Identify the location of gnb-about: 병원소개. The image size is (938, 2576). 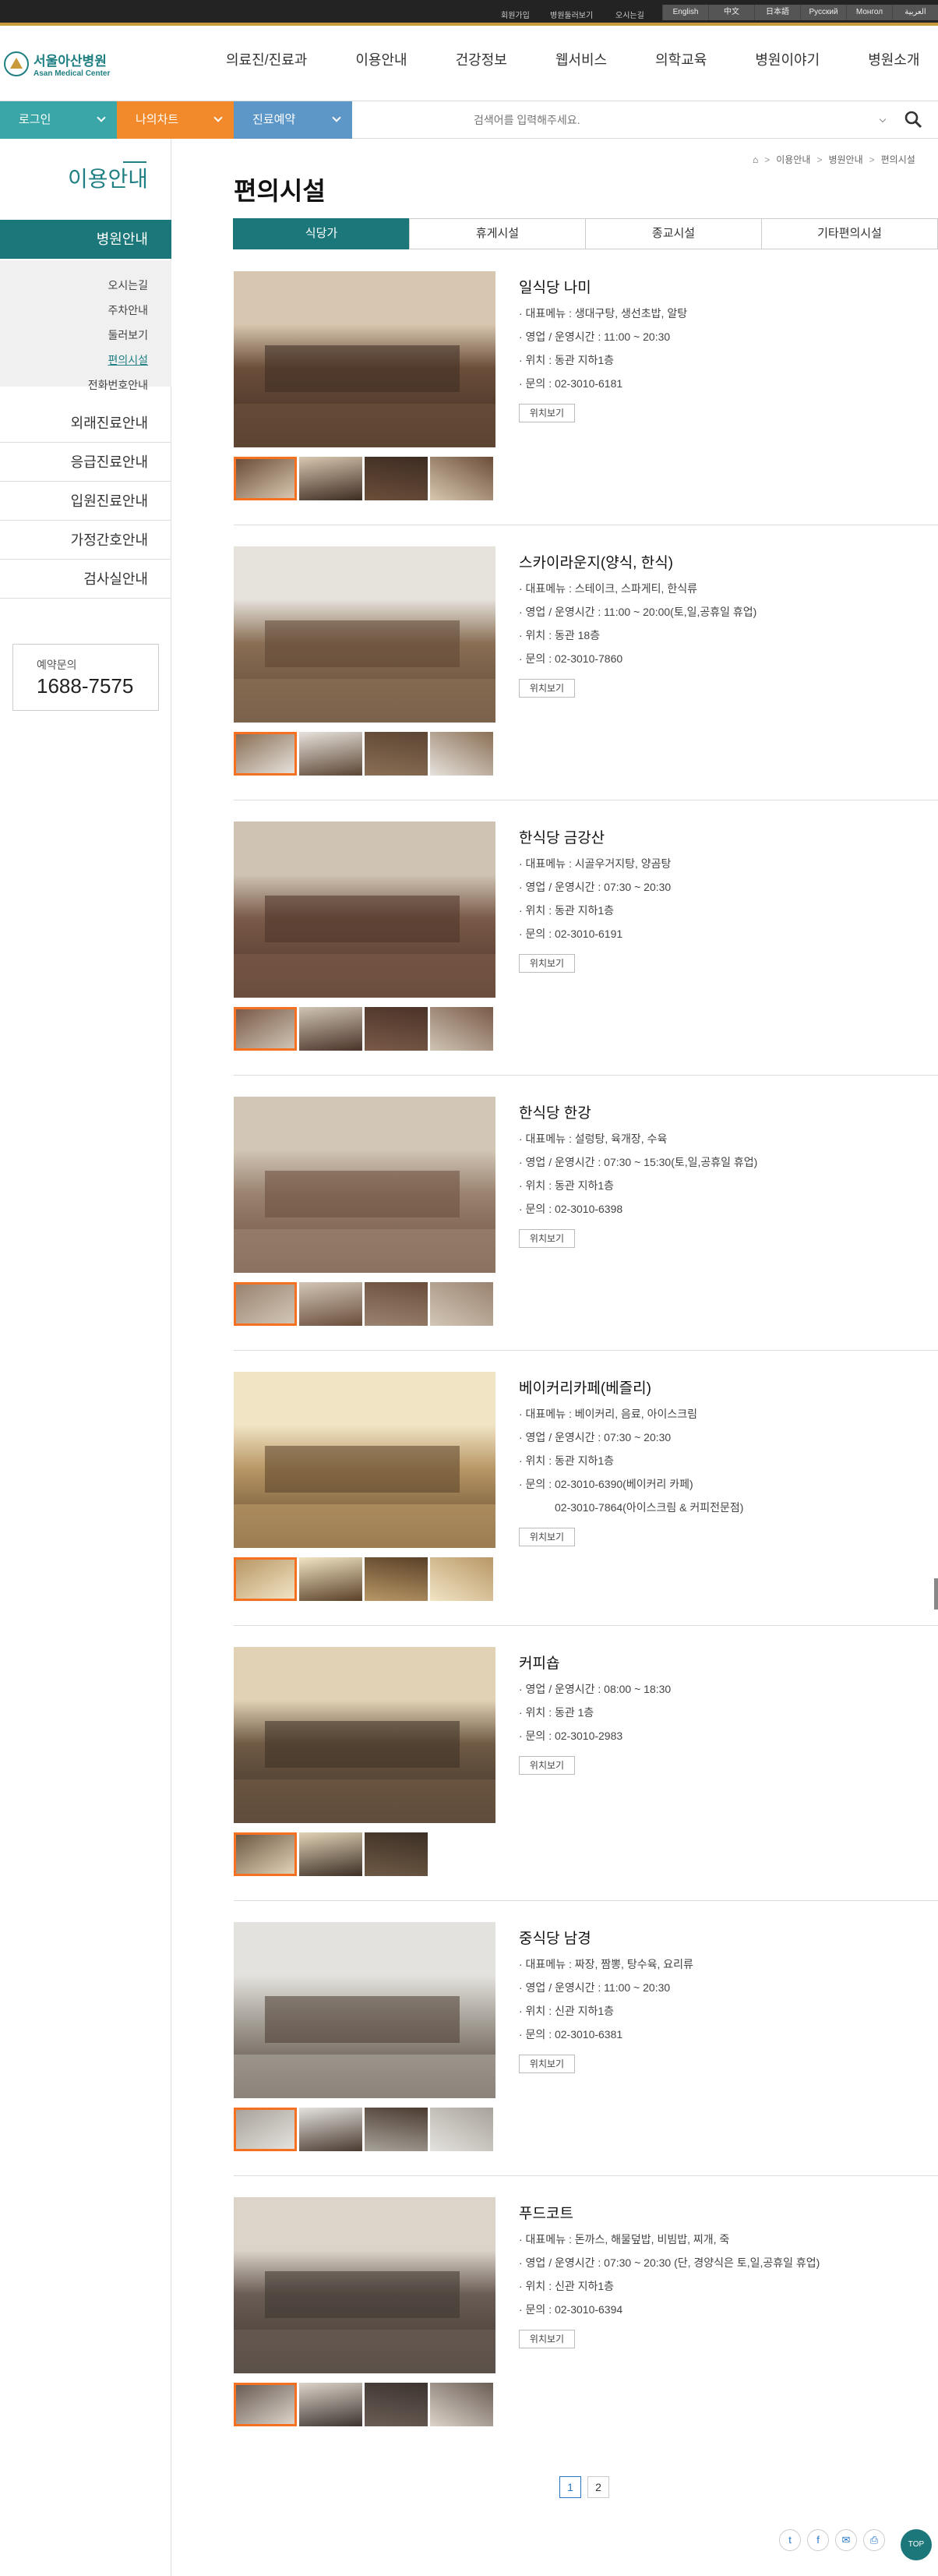
(893, 59).